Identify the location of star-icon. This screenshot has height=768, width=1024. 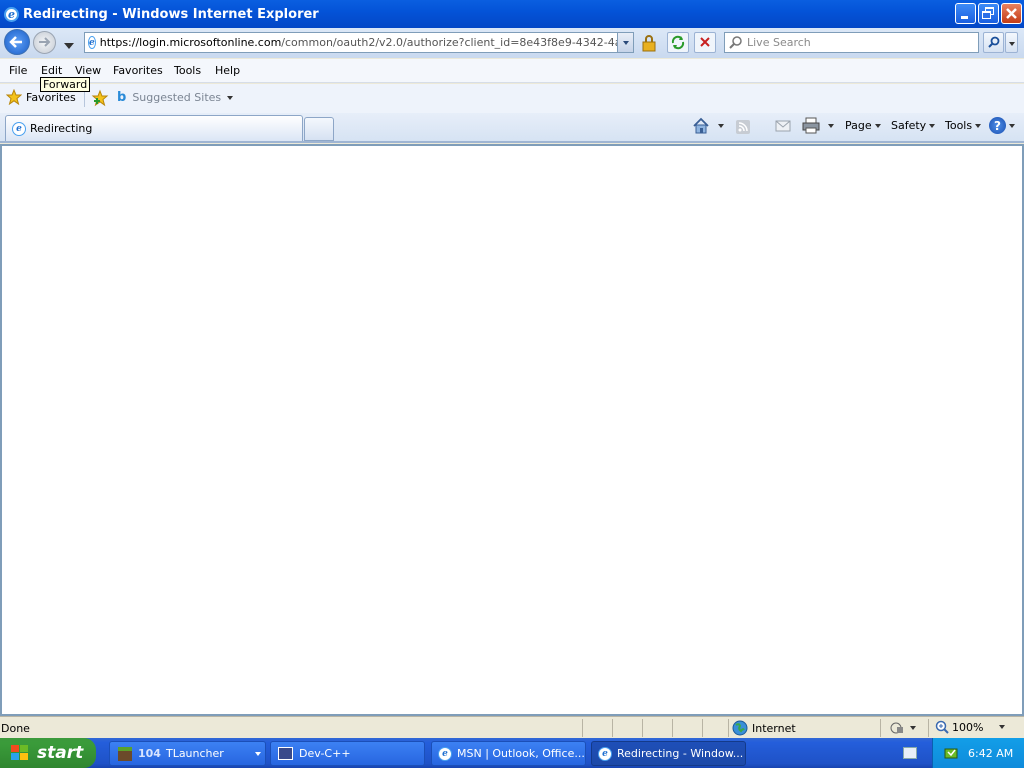
(14, 97).